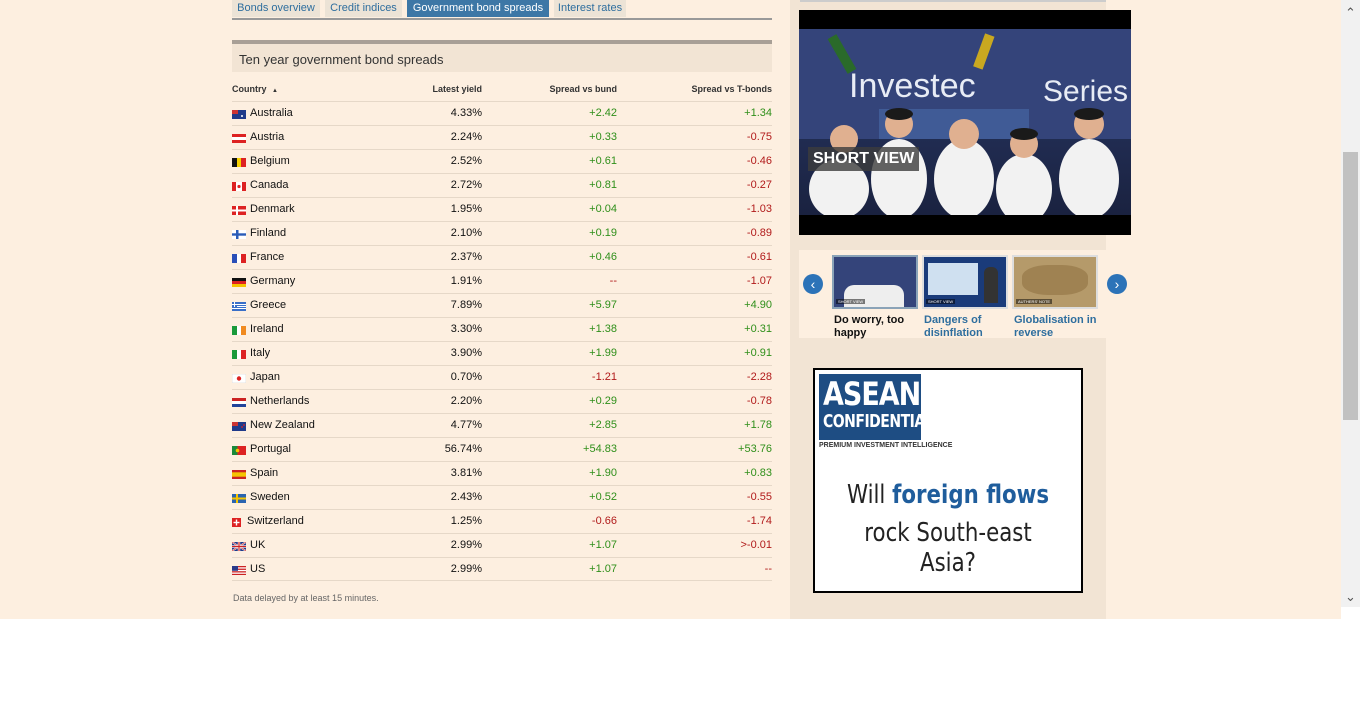 The width and height of the screenshot is (1360, 728). Describe the element at coordinates (466, 137) in the screenshot. I see `latest-yield: 2.24%` at that location.